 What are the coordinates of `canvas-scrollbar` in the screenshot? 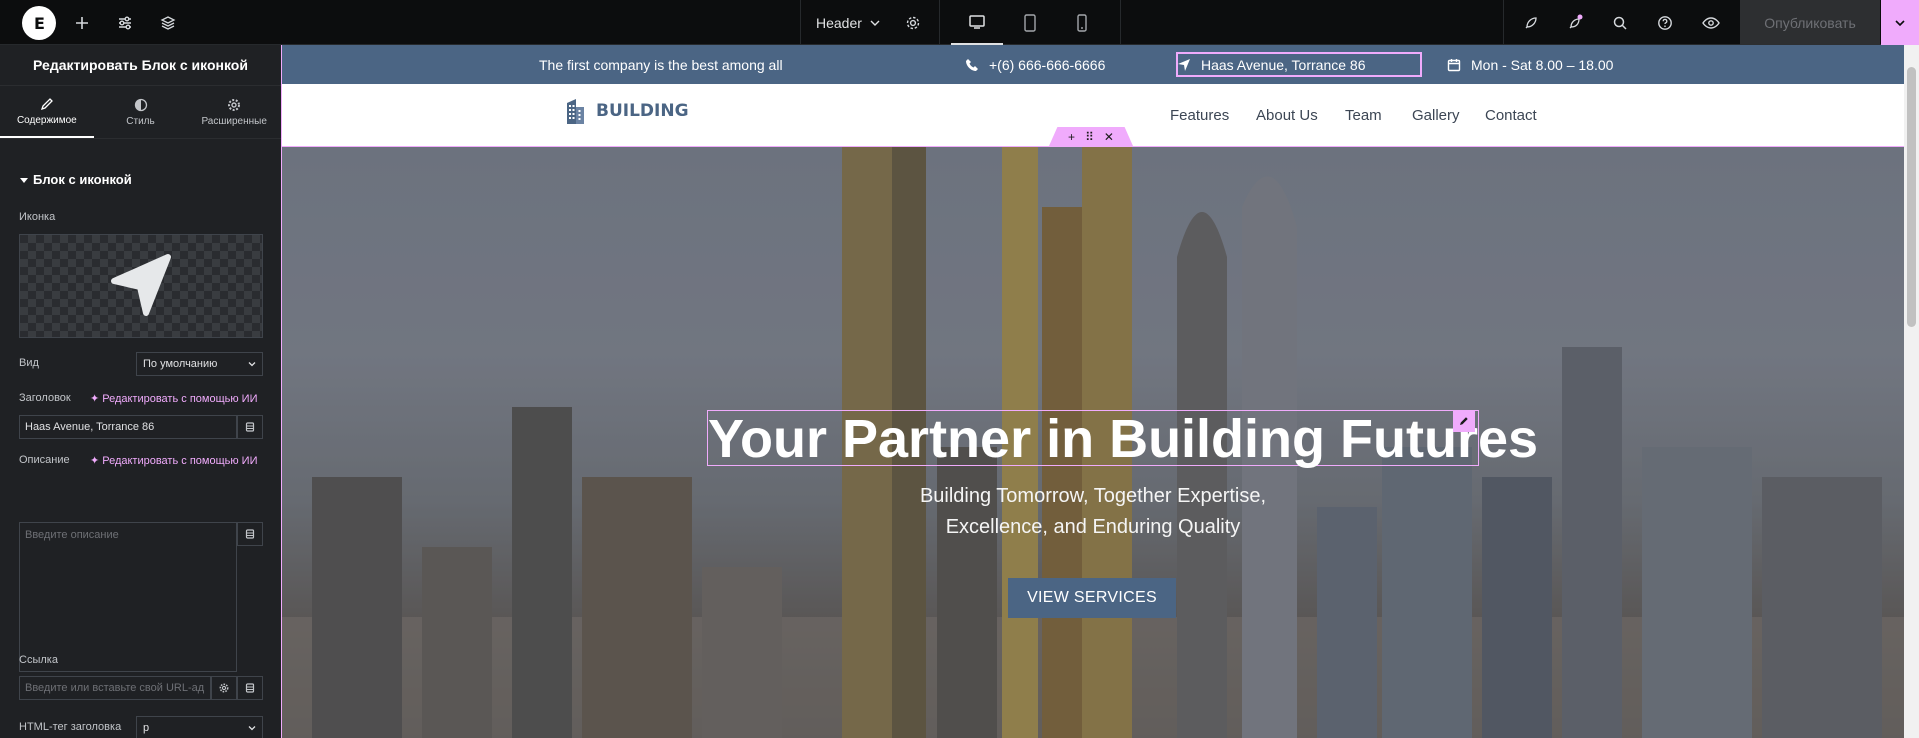 It's located at (1911, 391).